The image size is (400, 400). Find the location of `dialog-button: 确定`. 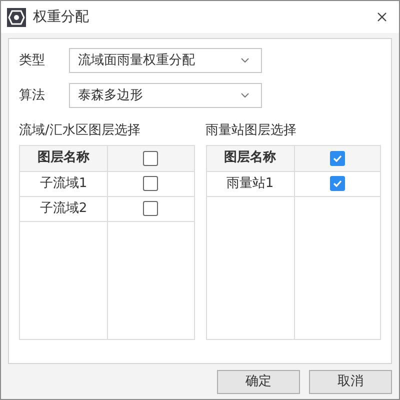

dialog-button: 确定 is located at coordinates (258, 382).